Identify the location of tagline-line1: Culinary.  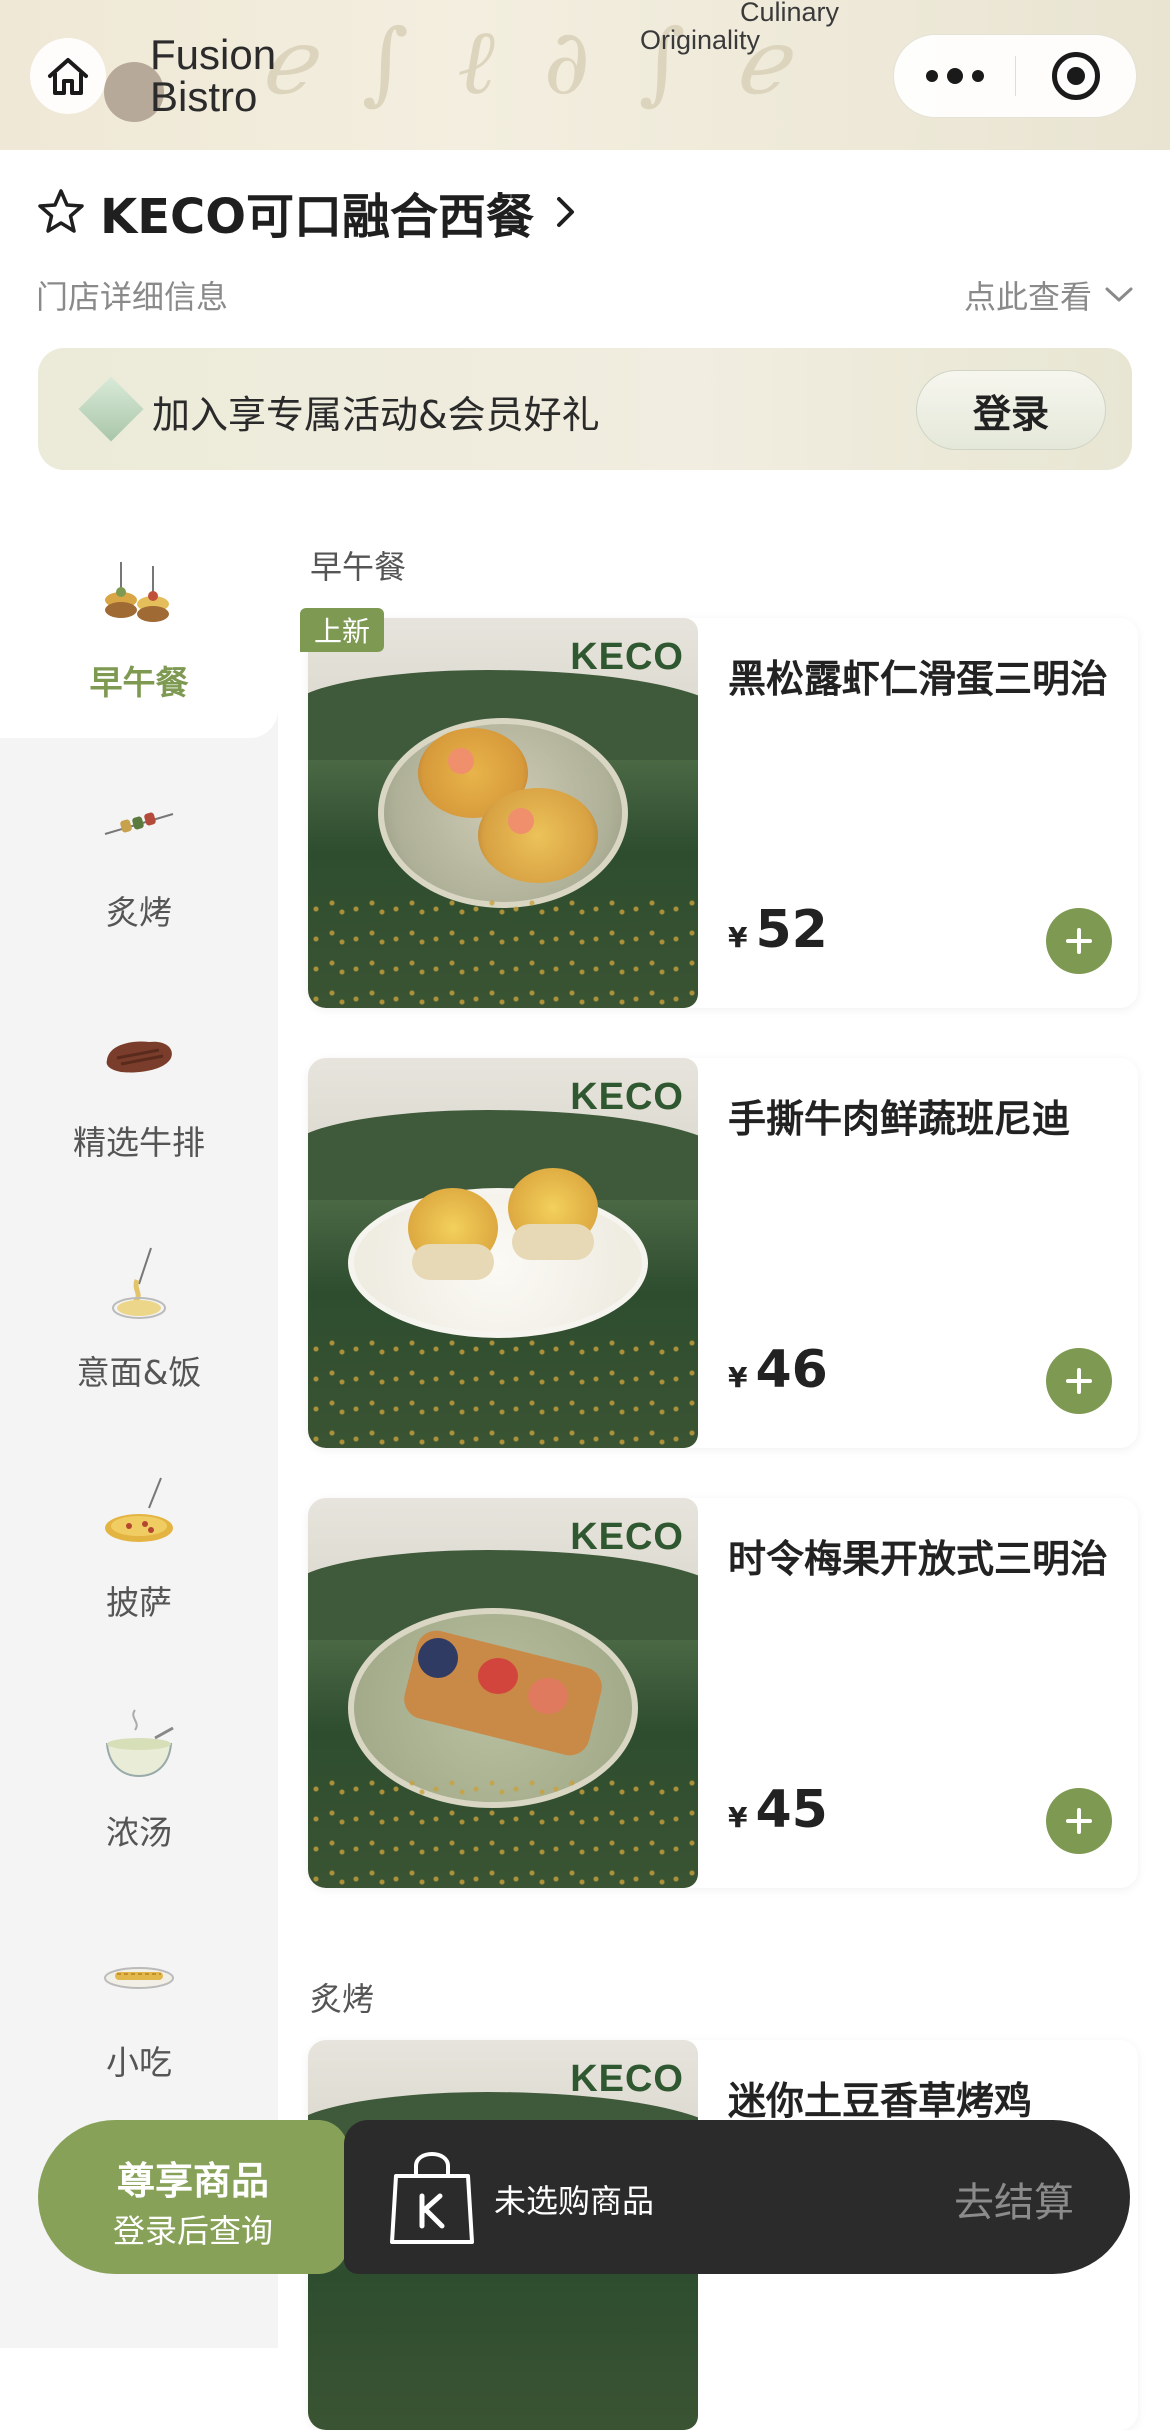
(790, 13).